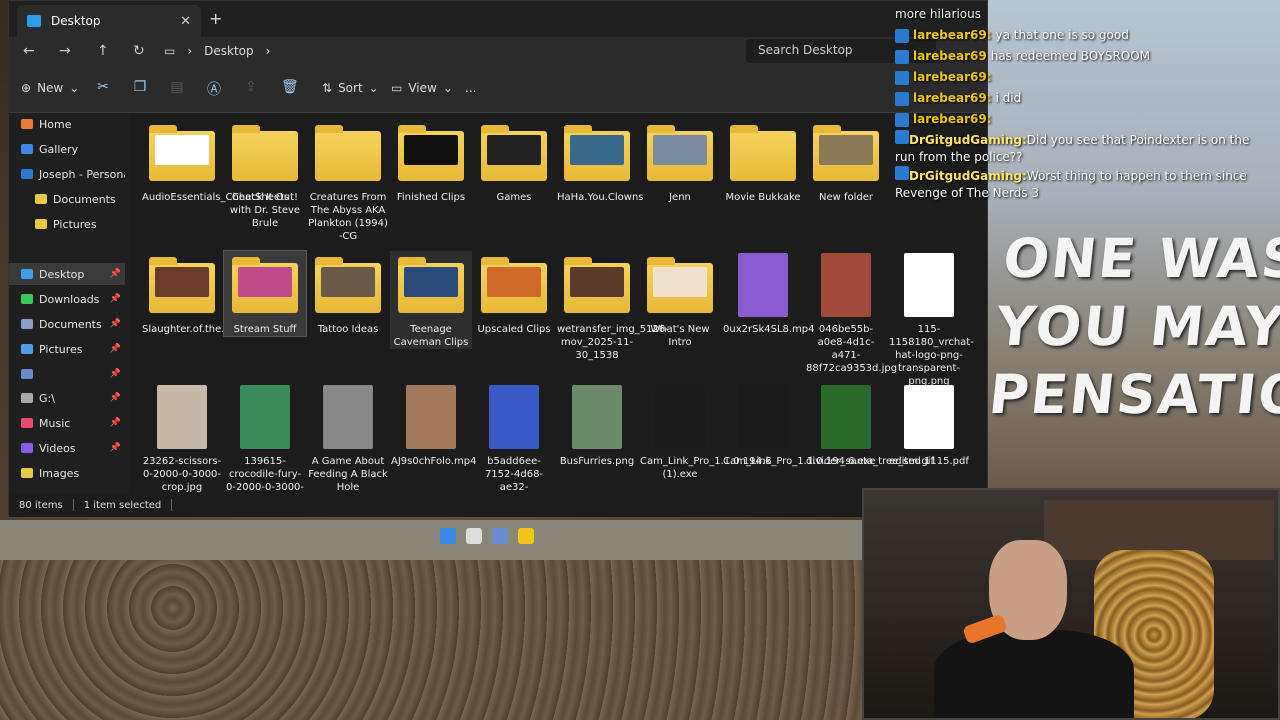 The image size is (1280, 720). What do you see at coordinates (348, 293) in the screenshot?
I see `folder-item: Tattoo Ideas` at bounding box center [348, 293].